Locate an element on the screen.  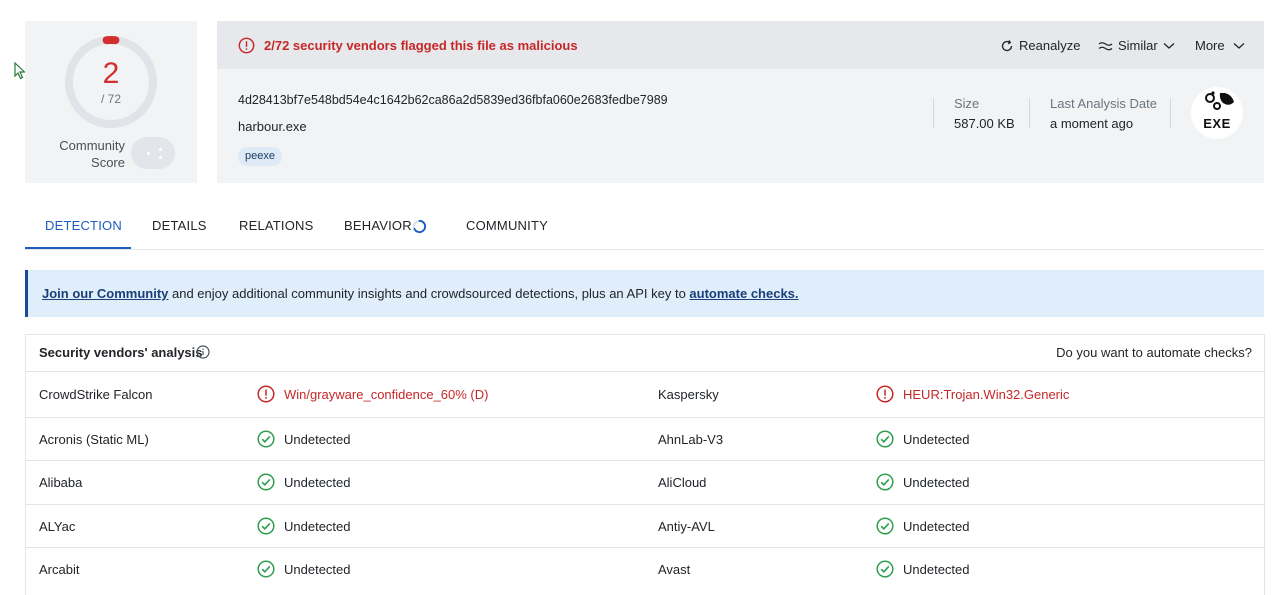
vendor-row: ALYac Undetected Antiy-AVL Undetected is located at coordinates (645, 526).